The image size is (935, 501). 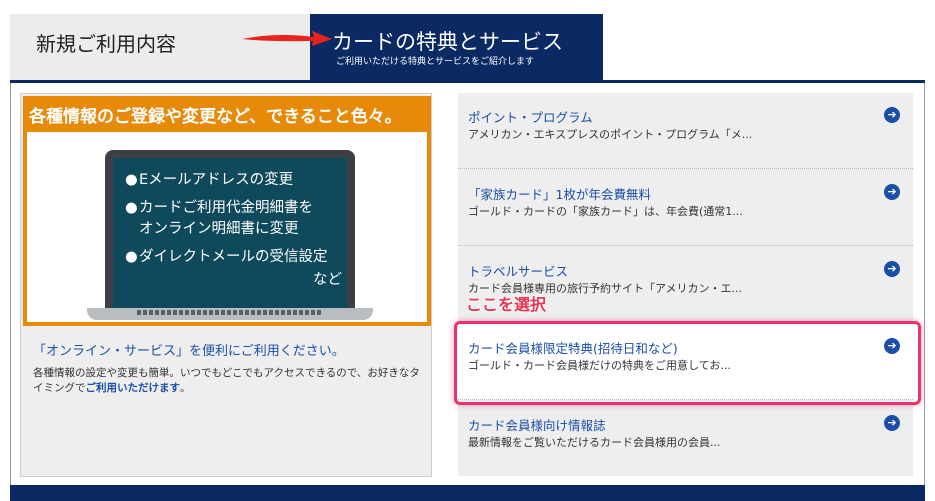 I want to click on screen-item-dm: ●ダイレクトメールの受信設定, so click(x=226, y=257).